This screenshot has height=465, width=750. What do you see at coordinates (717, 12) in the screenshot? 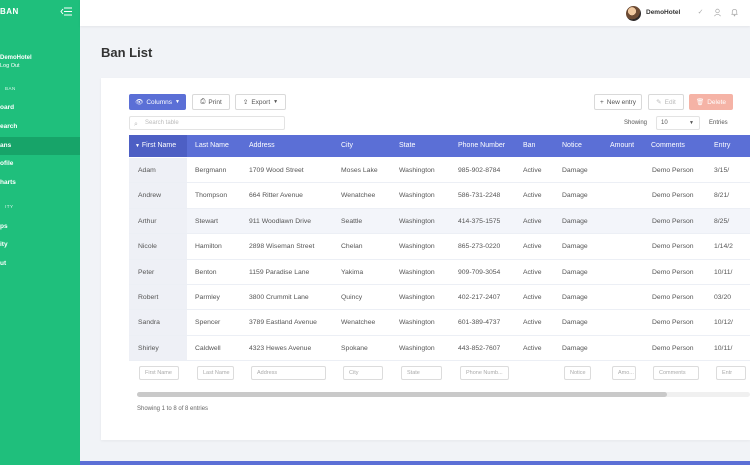
I see `user-icon` at bounding box center [717, 12].